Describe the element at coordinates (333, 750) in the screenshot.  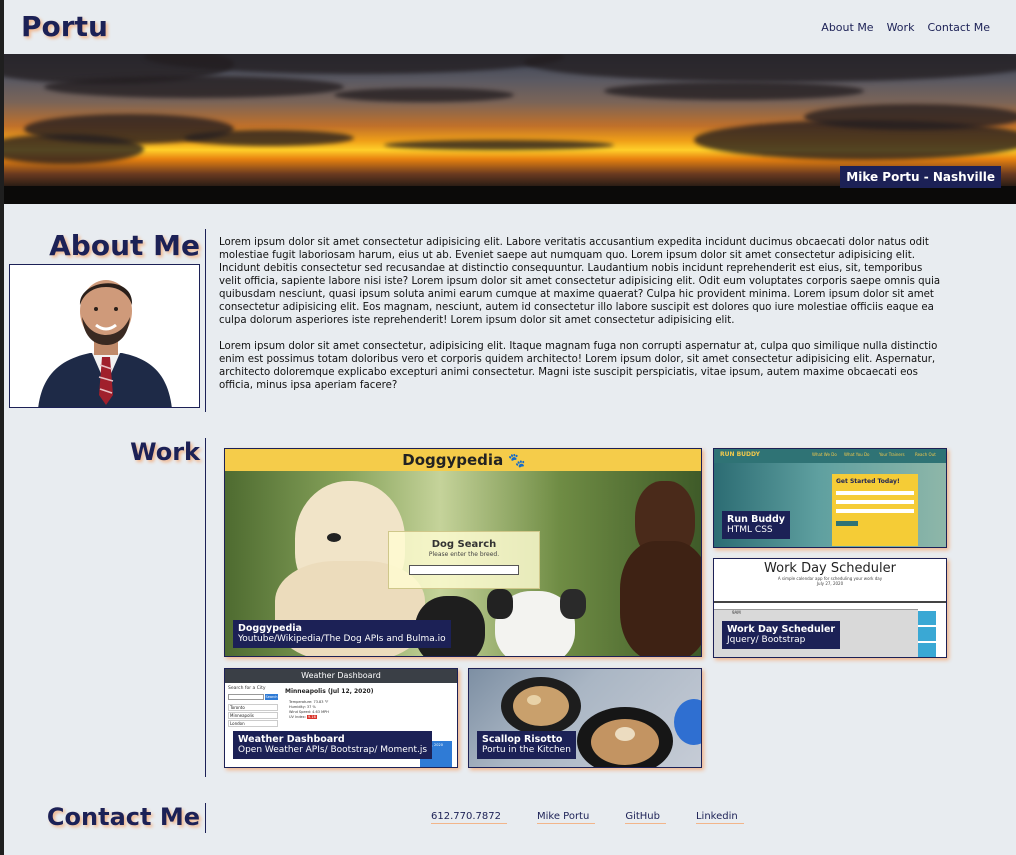
I see `weather-tech: Open Weather APIs/ Bootstrap/ Moment.js` at that location.